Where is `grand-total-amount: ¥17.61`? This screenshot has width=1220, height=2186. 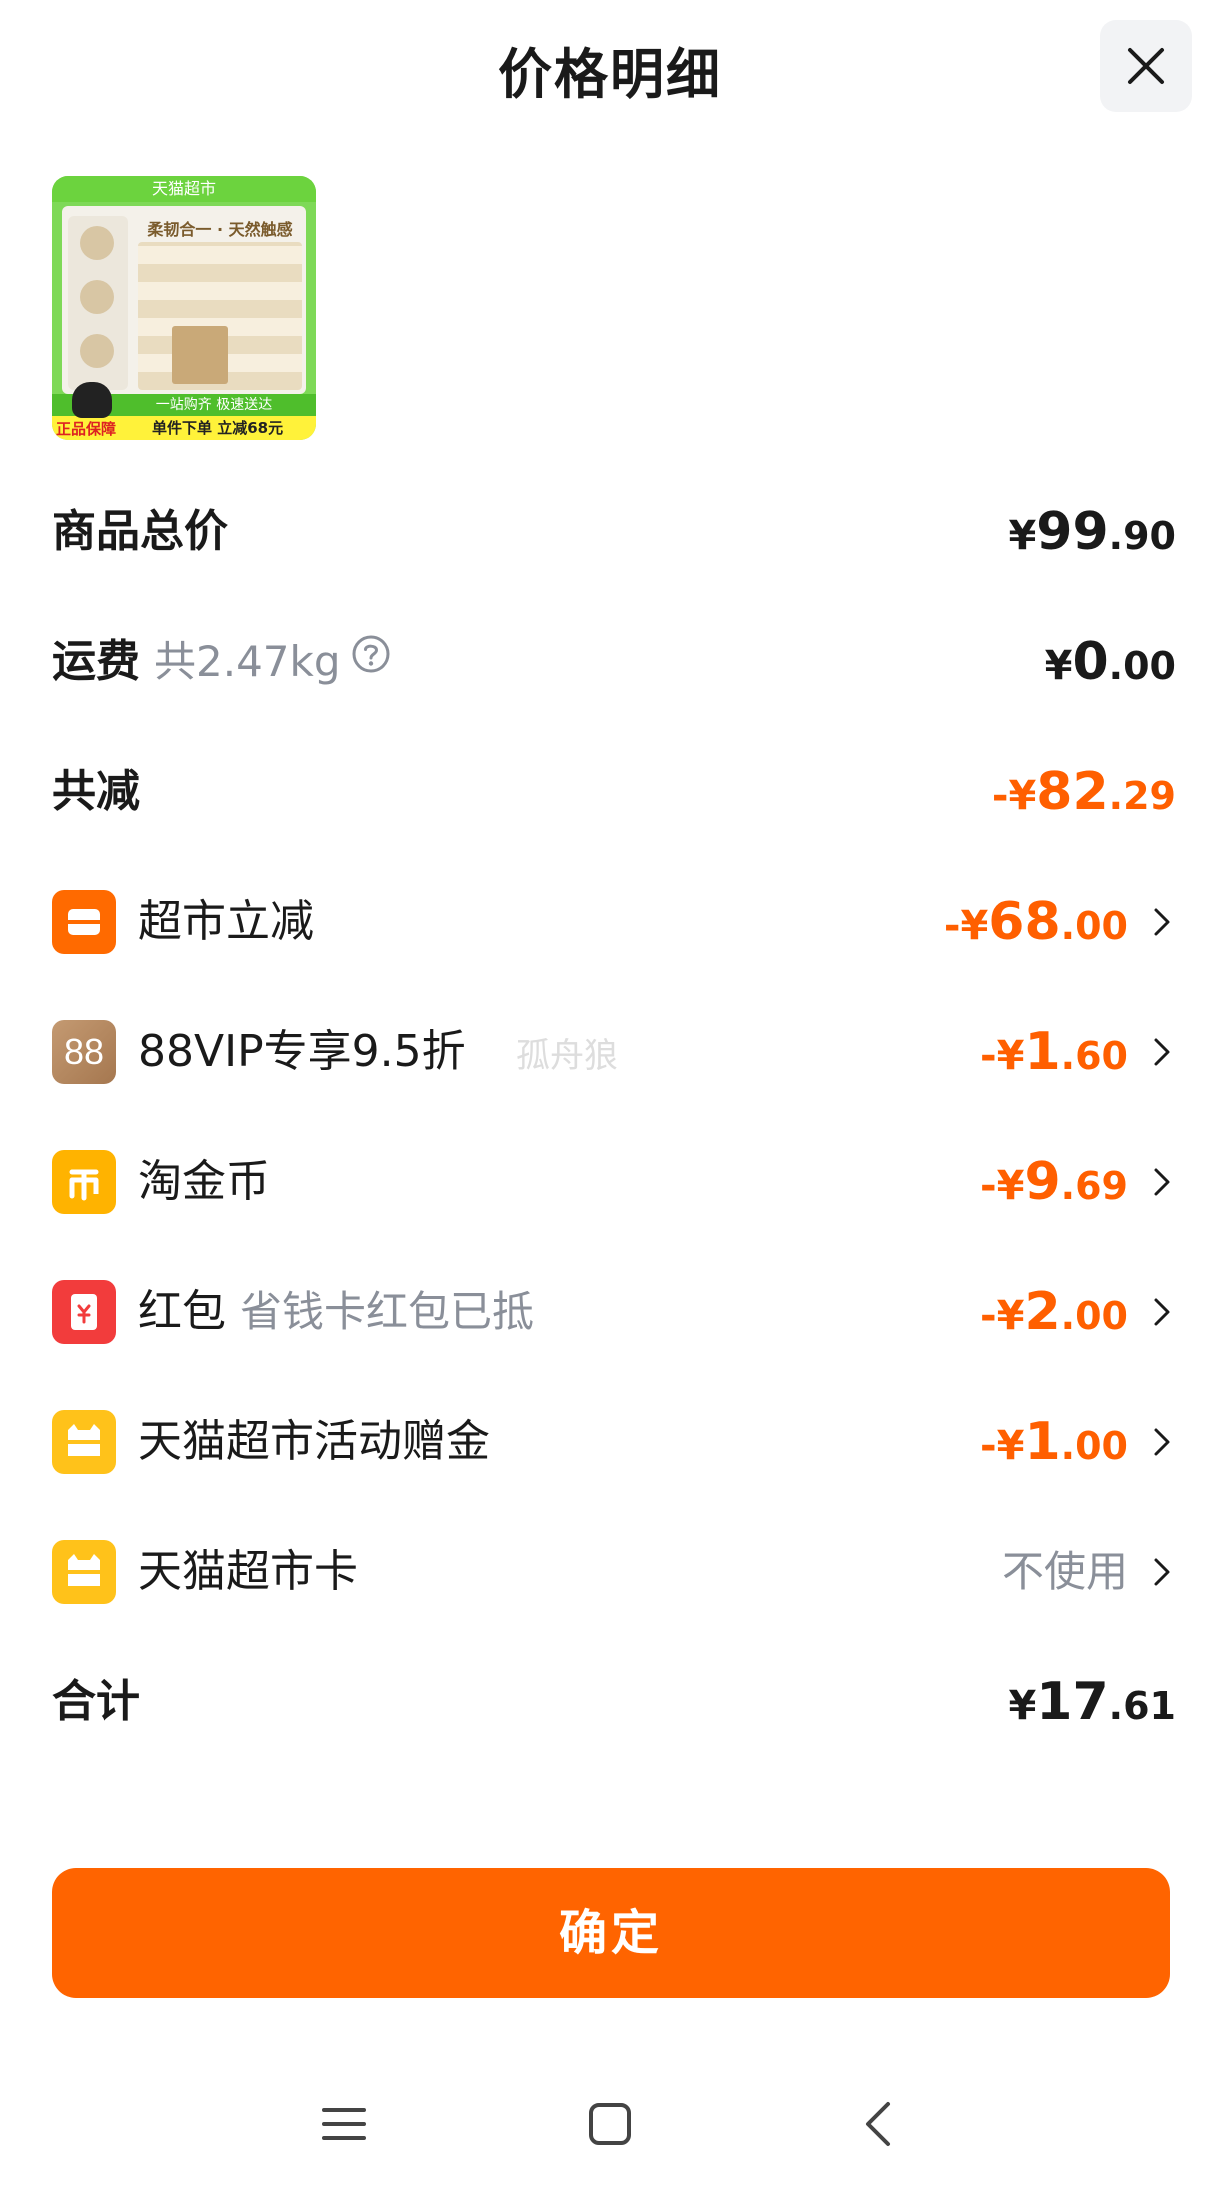 grand-total-amount: ¥17.61 is located at coordinates (1092, 1702).